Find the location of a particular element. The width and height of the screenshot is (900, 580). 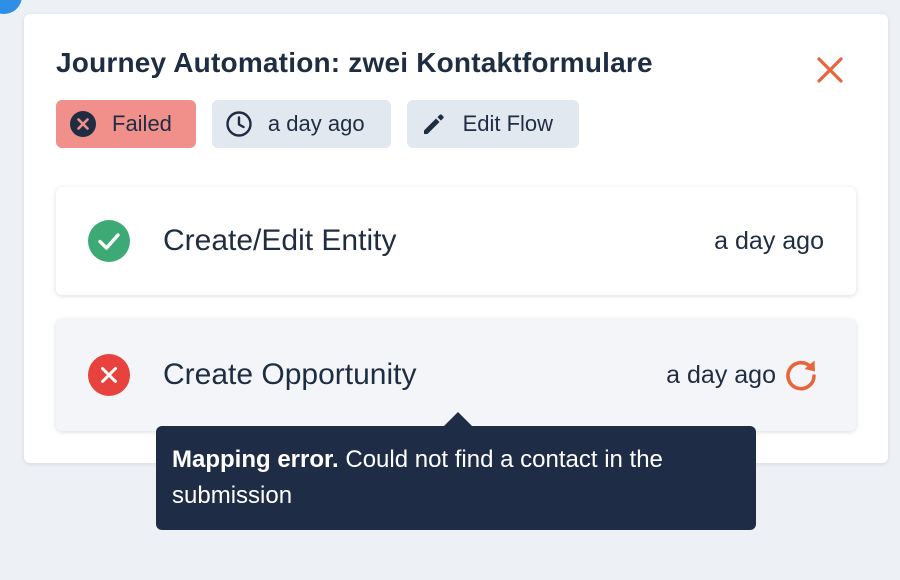

close-button is located at coordinates (830, 70).